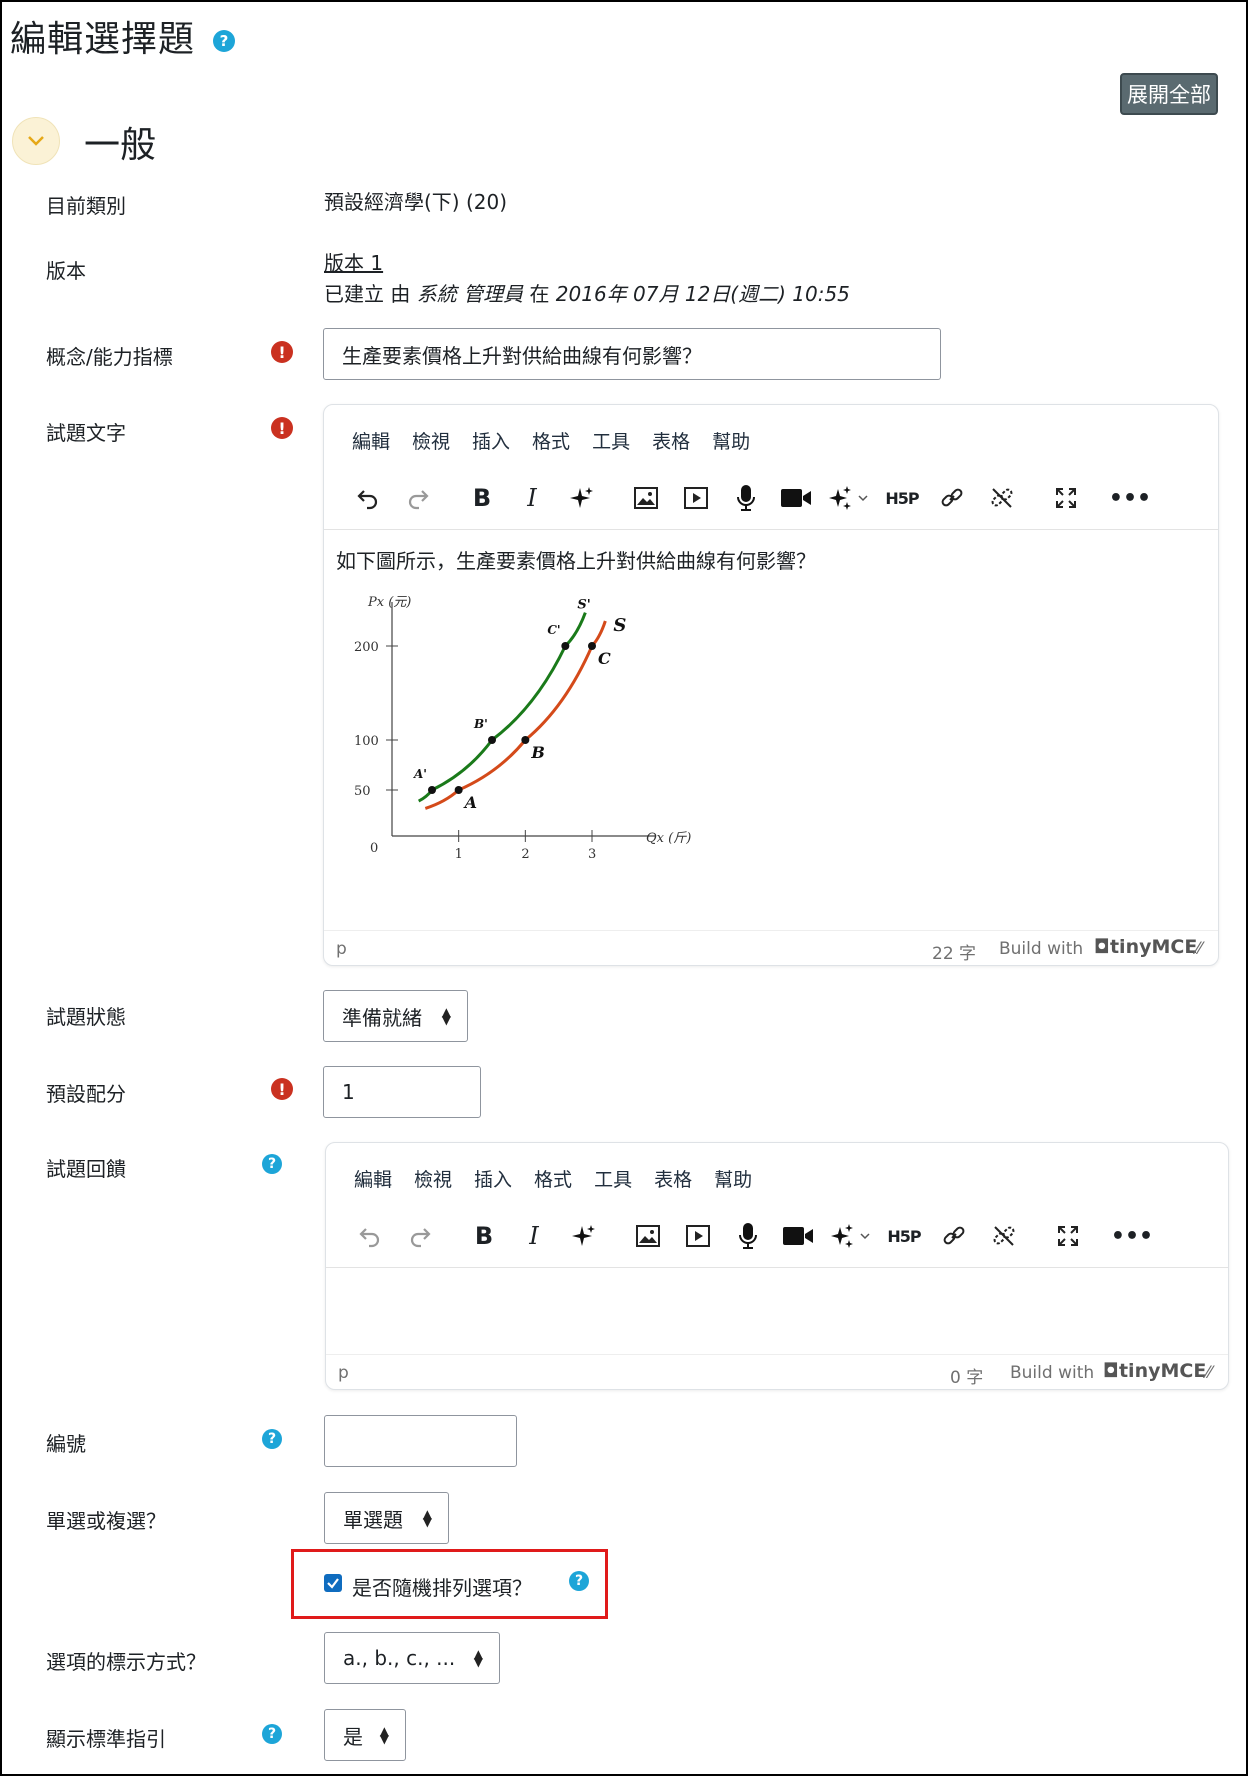 This screenshot has height=1776, width=1248. What do you see at coordinates (367, 294) in the screenshot?
I see `created-prefix: 已建立 由` at bounding box center [367, 294].